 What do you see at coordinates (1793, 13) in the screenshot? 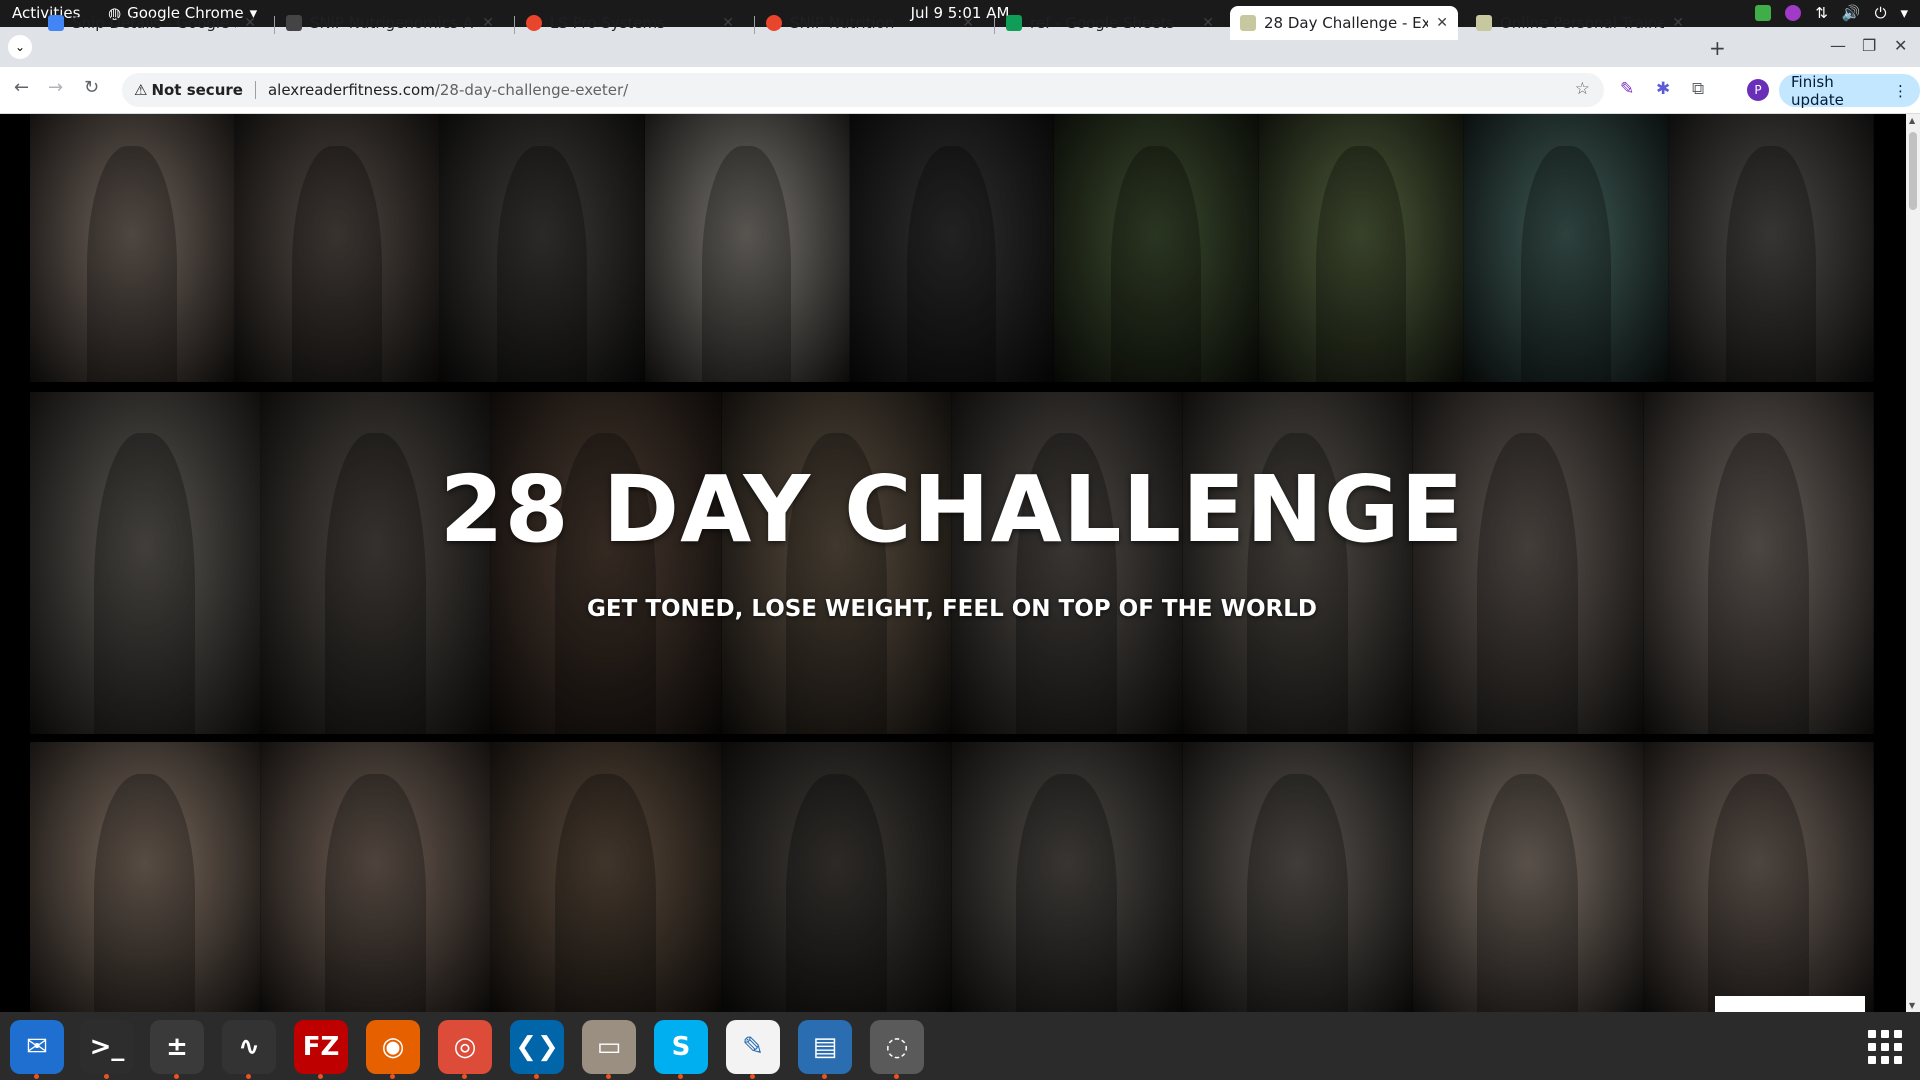
I see `color-circle-icon` at bounding box center [1793, 13].